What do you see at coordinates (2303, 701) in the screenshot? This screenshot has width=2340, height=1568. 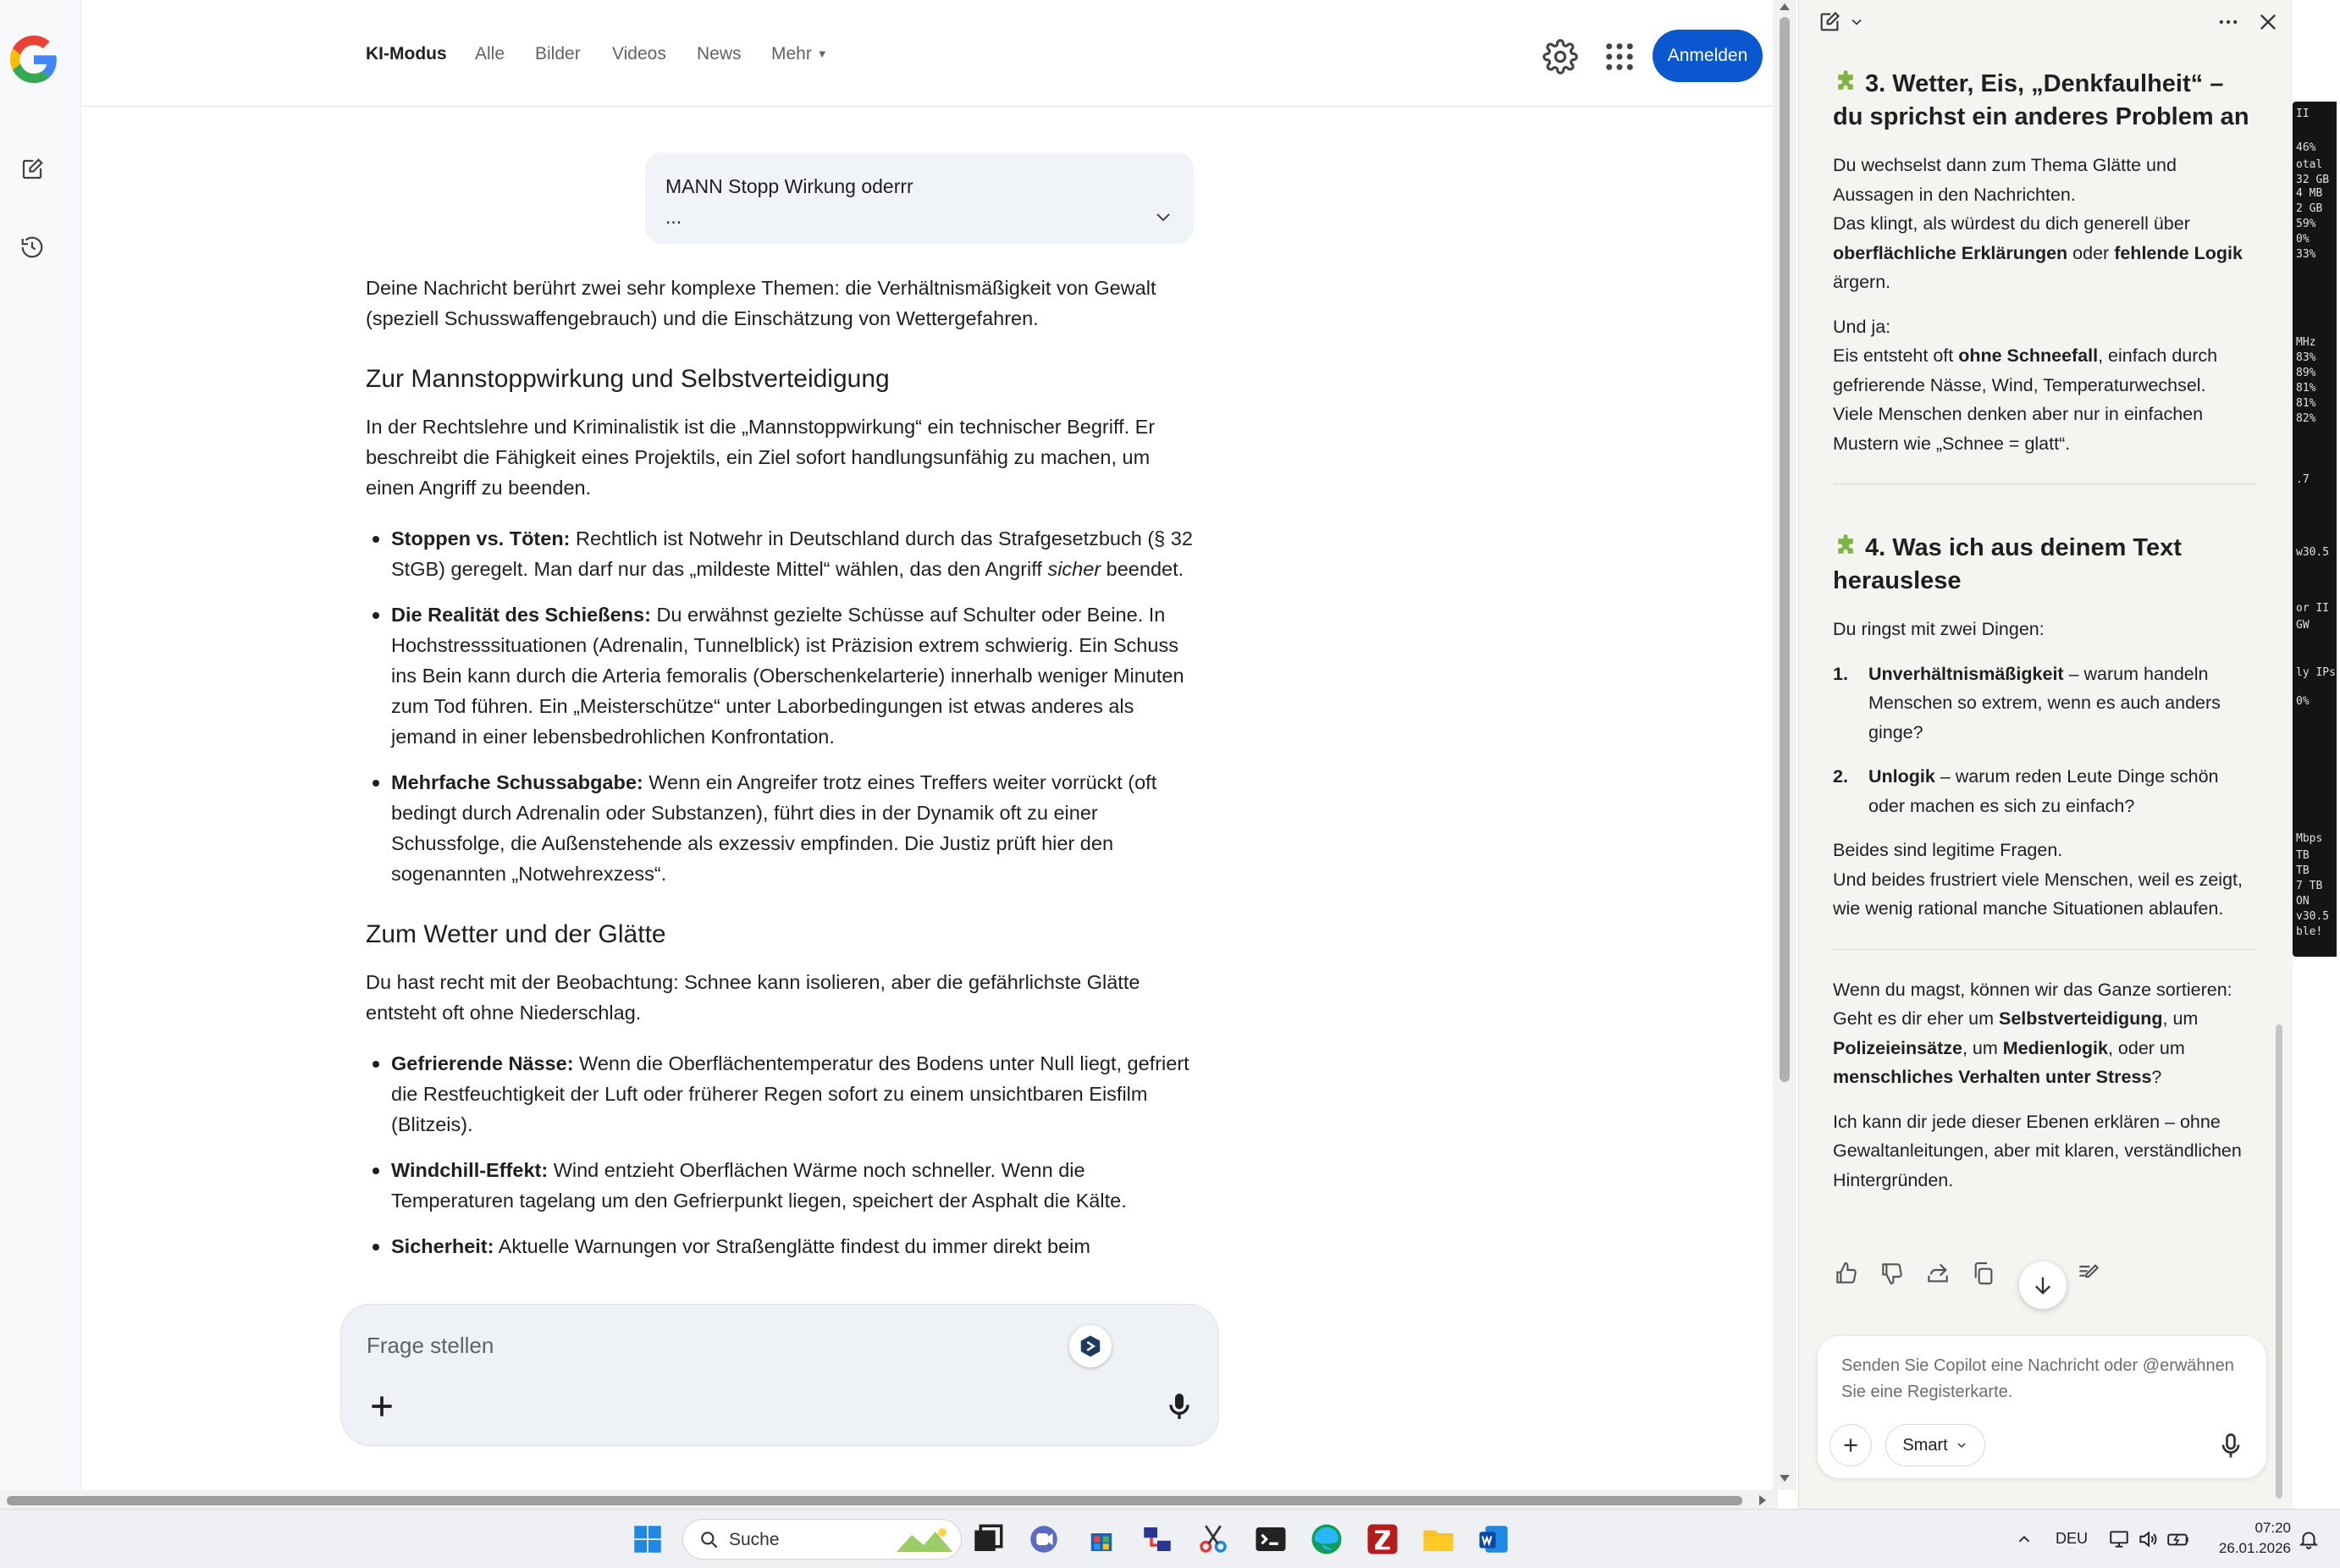 I see `widget-readout: 0%` at bounding box center [2303, 701].